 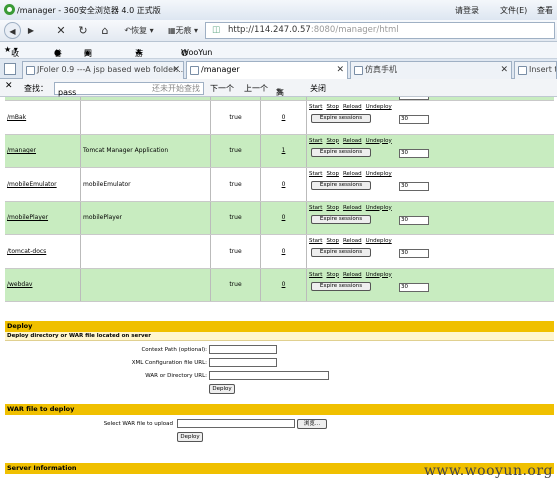 What do you see at coordinates (32, 184) in the screenshot?
I see `app-path-link: /mobileEmulator` at bounding box center [32, 184].